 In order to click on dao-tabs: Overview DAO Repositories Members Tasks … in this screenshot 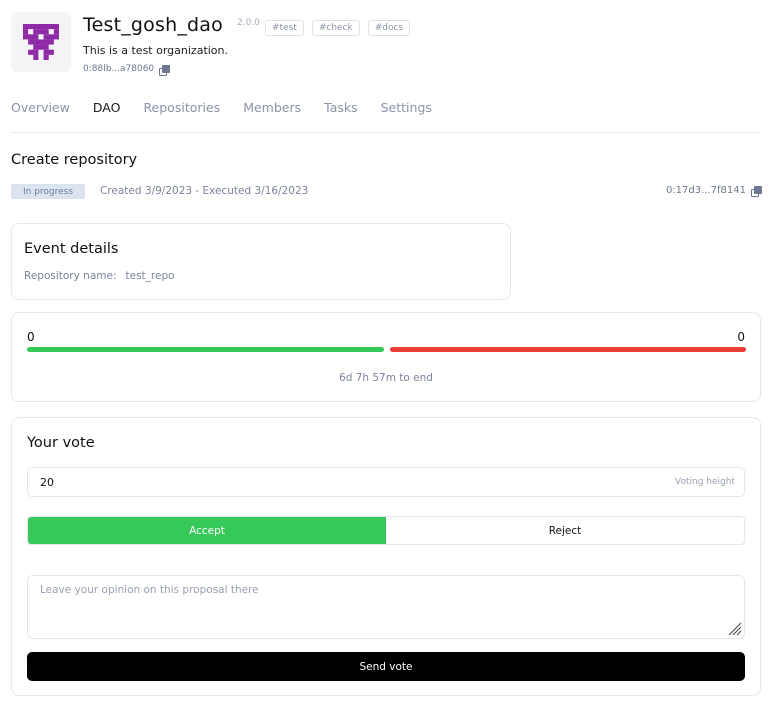, I will do `click(221, 107)`.